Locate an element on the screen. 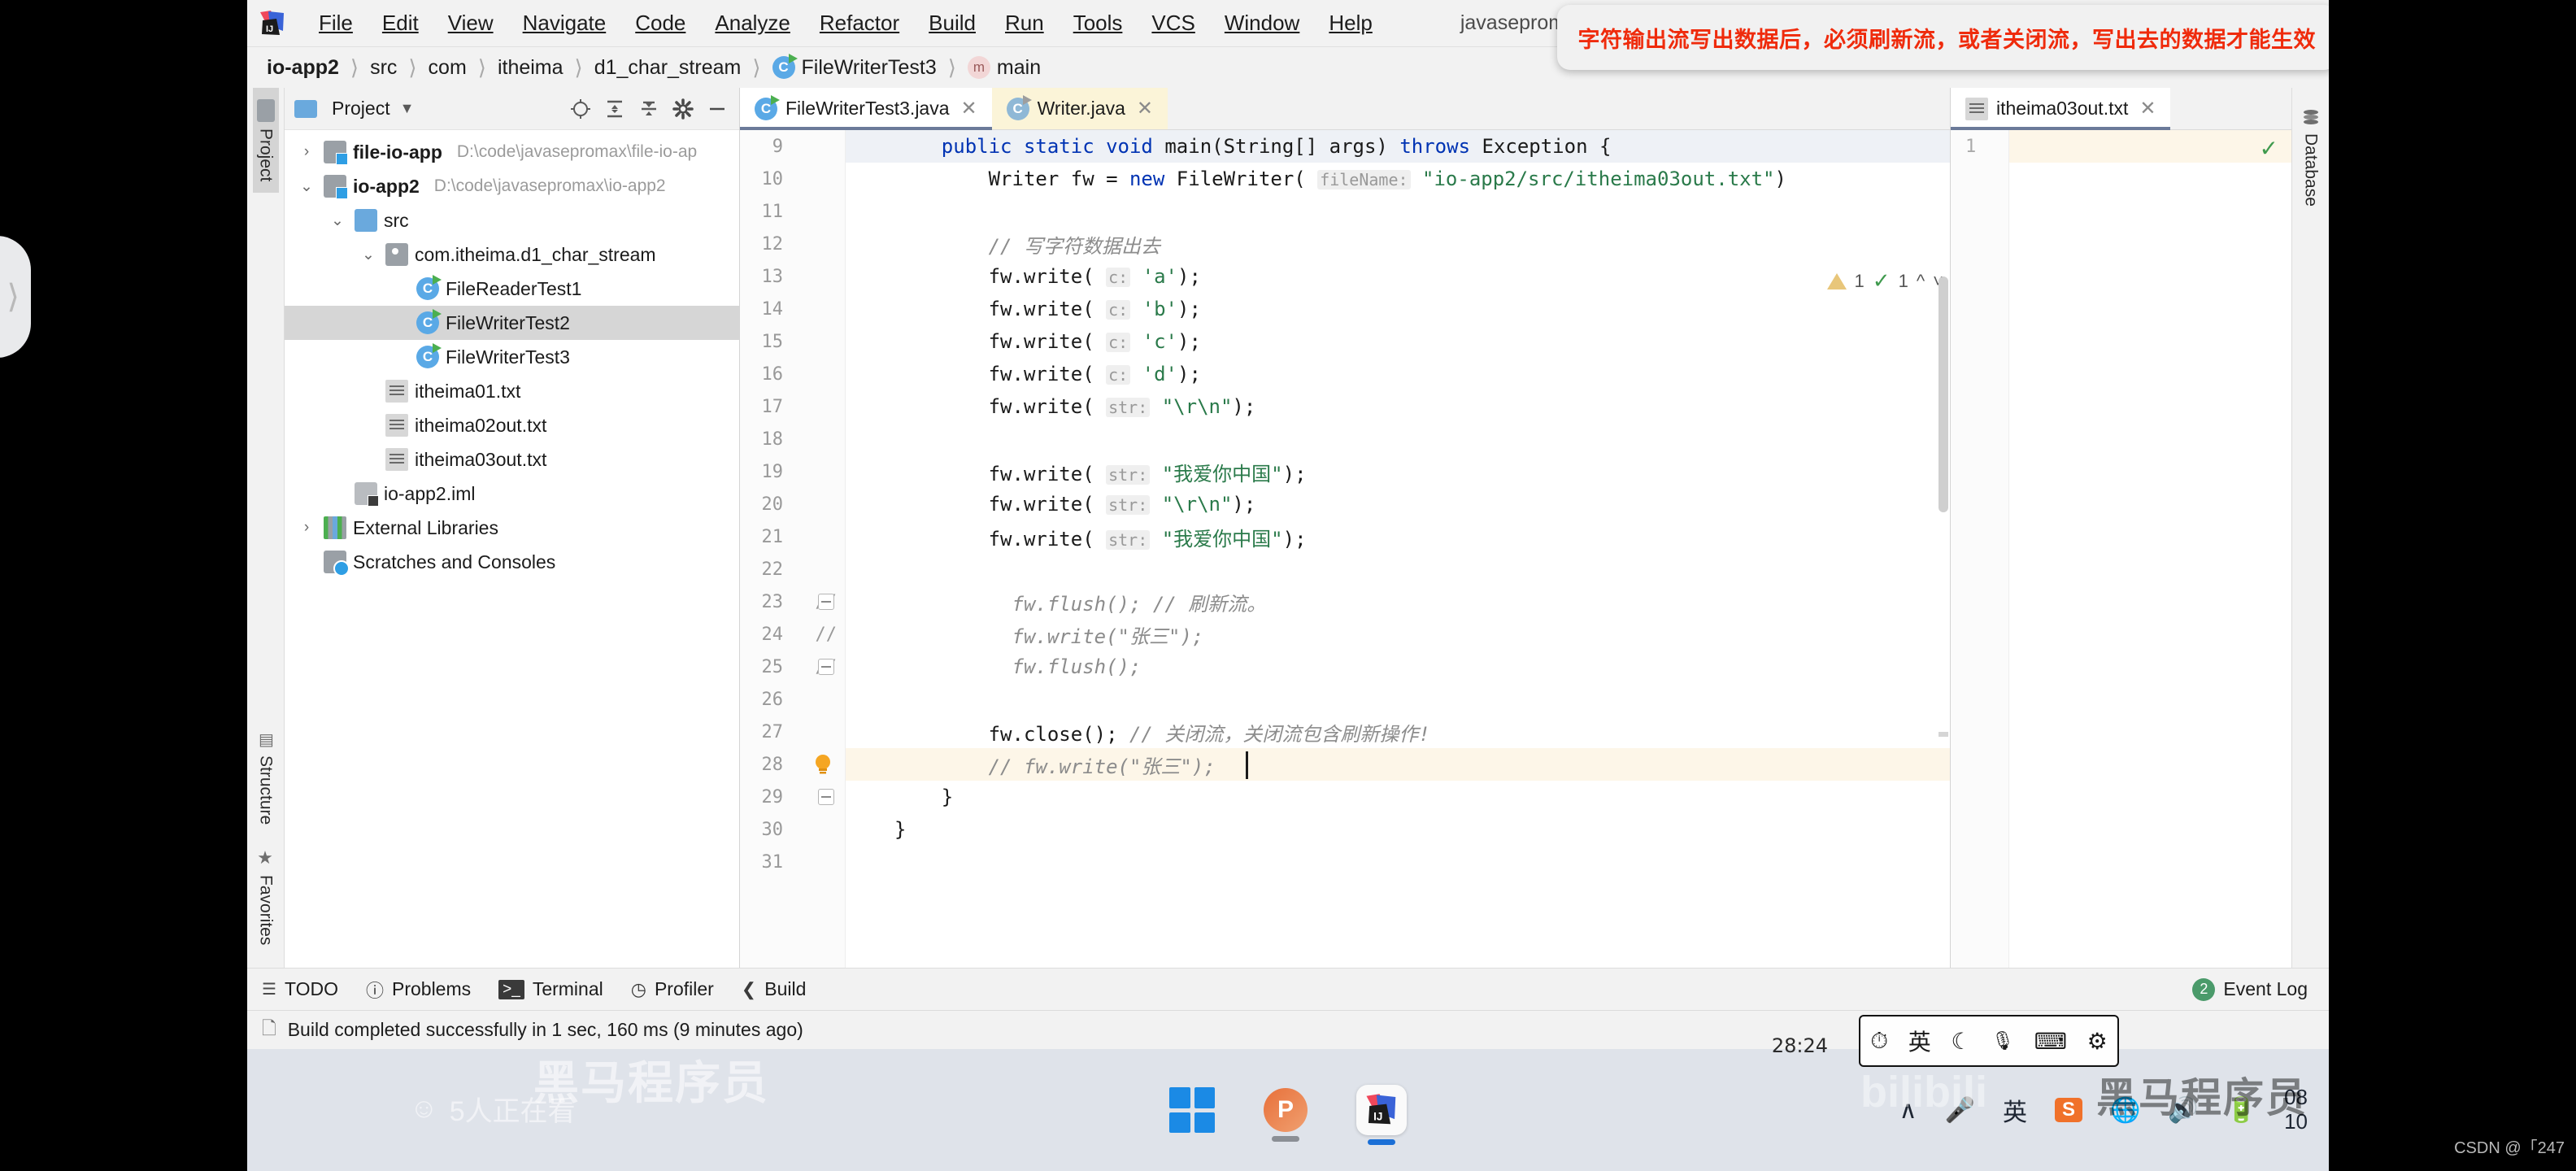  ime-language-glyph: 英 is located at coordinates (1920, 1041).